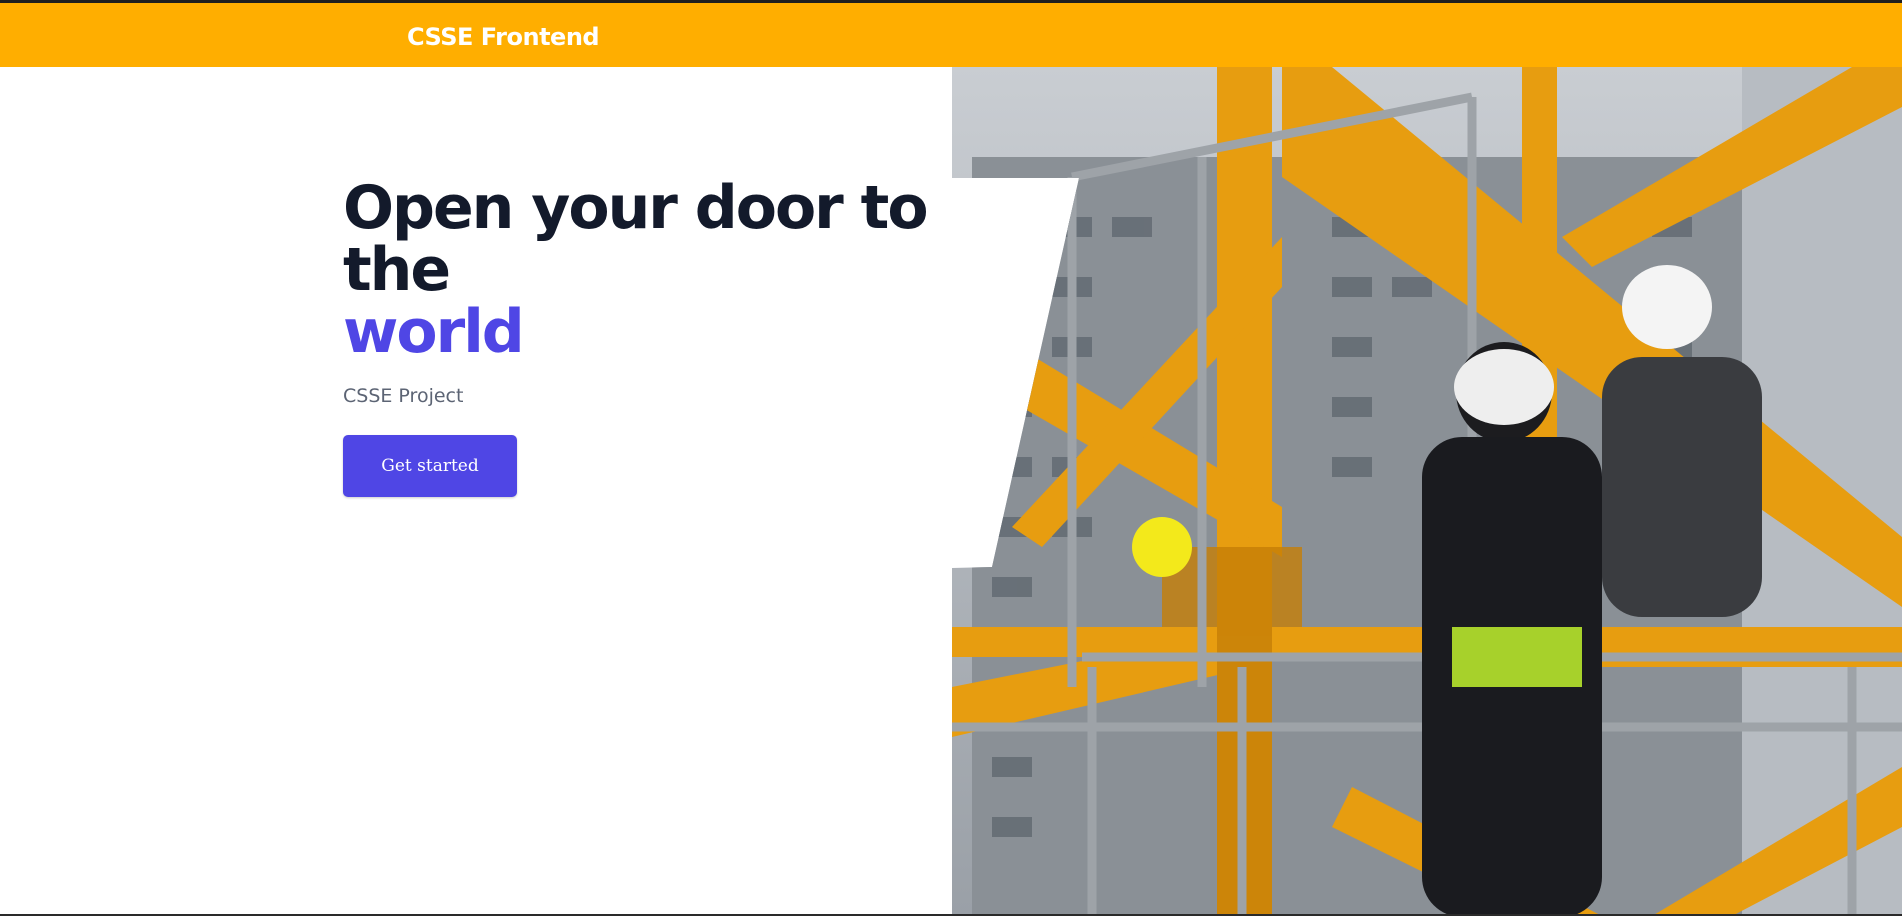  I want to click on get-started-button: Get started, so click(430, 466).